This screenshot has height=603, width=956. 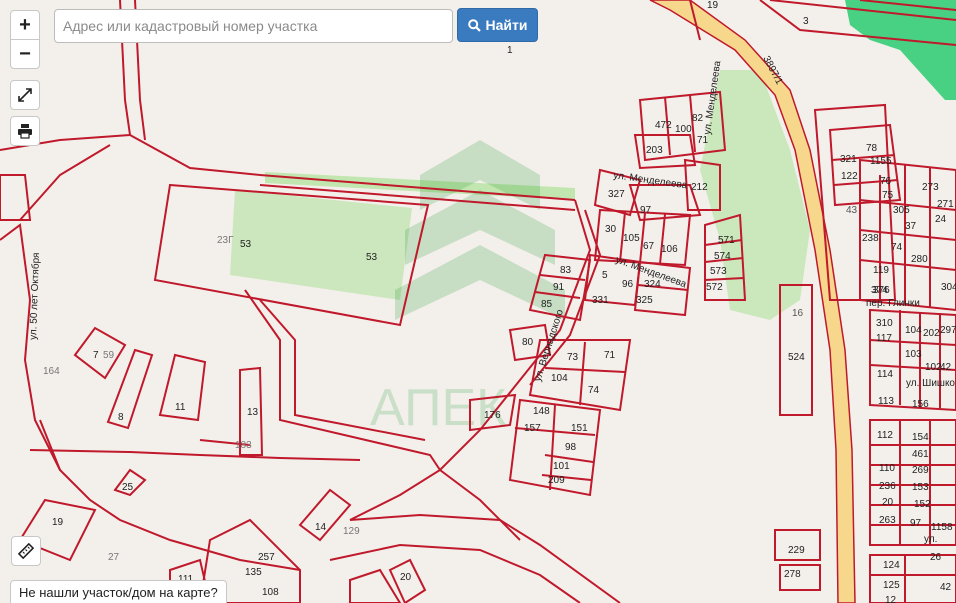 What do you see at coordinates (532, 428) in the screenshot?
I see `svg-text: 157` at bounding box center [532, 428].